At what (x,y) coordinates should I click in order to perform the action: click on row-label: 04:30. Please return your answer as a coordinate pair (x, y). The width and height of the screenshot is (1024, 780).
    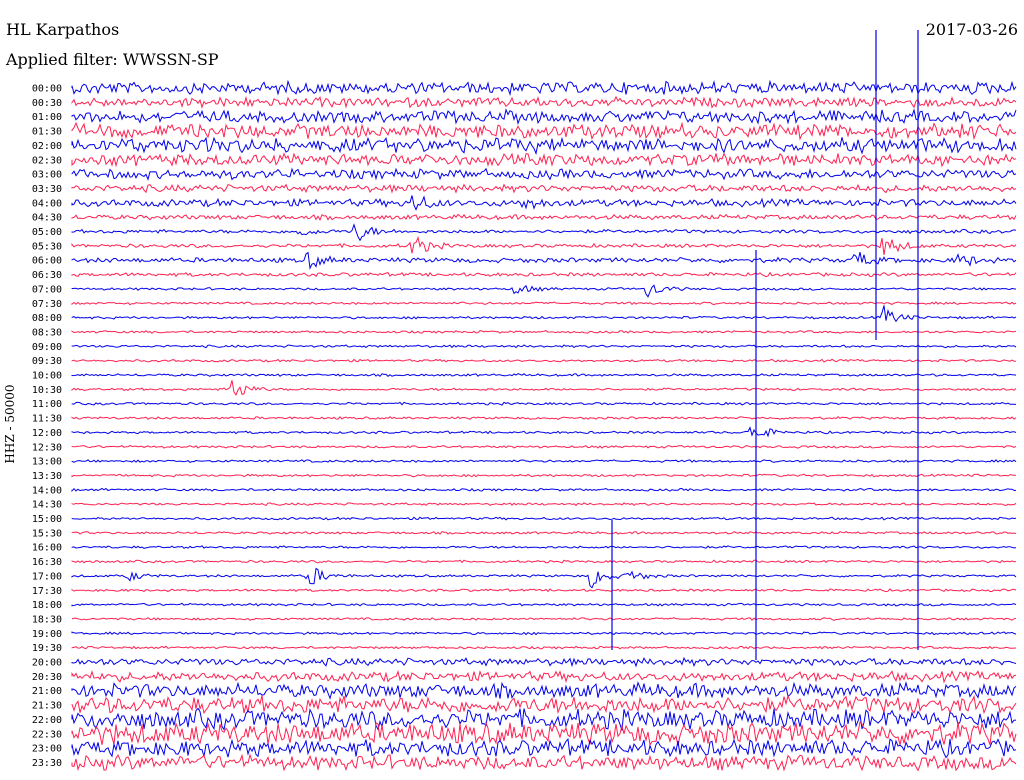
    Looking at the image, I should click on (47, 218).